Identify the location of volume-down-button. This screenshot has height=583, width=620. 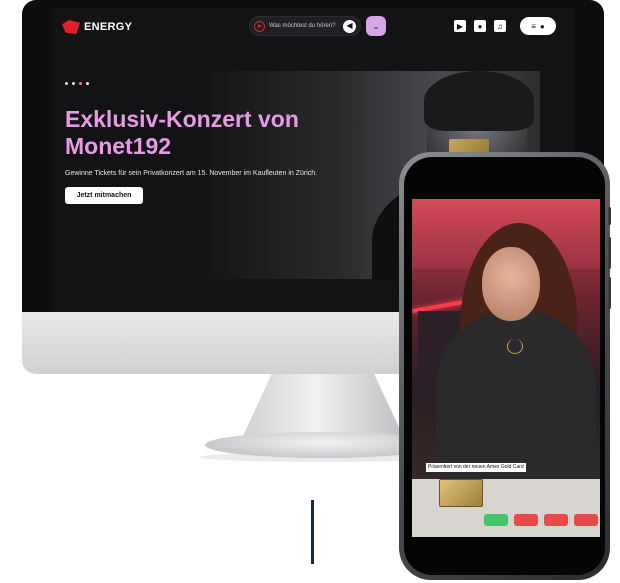
(609, 293).